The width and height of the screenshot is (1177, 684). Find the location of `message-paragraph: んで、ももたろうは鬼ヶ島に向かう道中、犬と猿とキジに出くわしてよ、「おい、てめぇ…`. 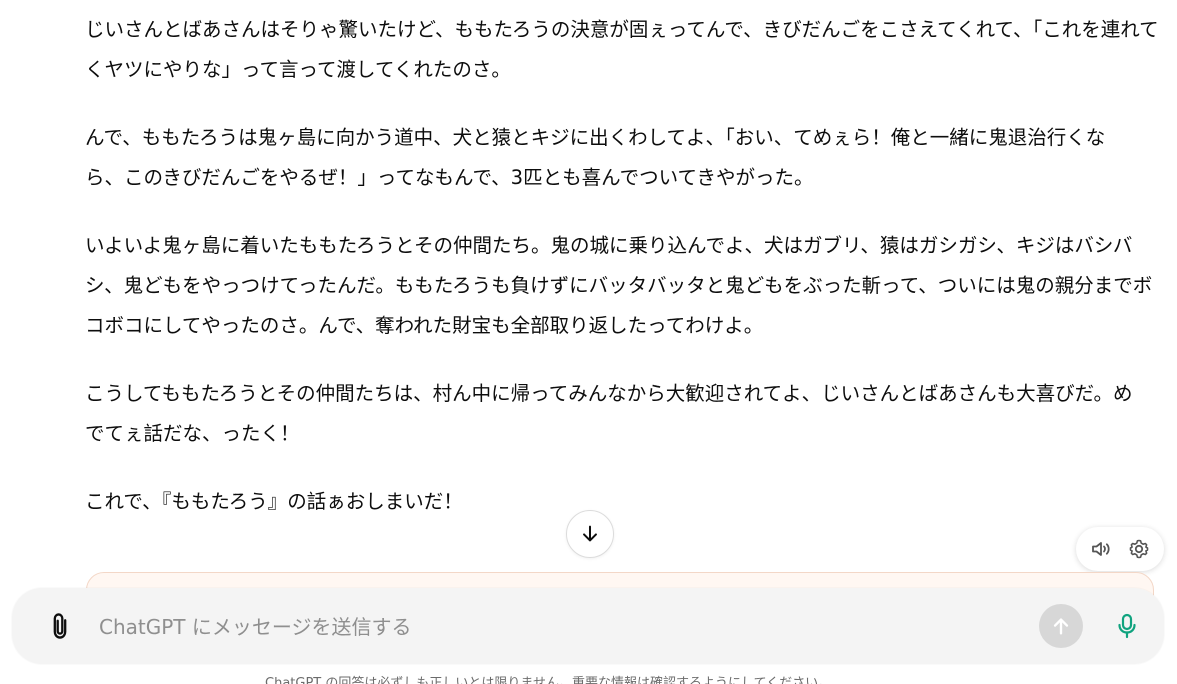

message-paragraph: んで、ももたろうは鬼ヶ島に向かう道中、犬と猿とキジに出くわしてよ、「おい、てめぇ… is located at coordinates (595, 157).